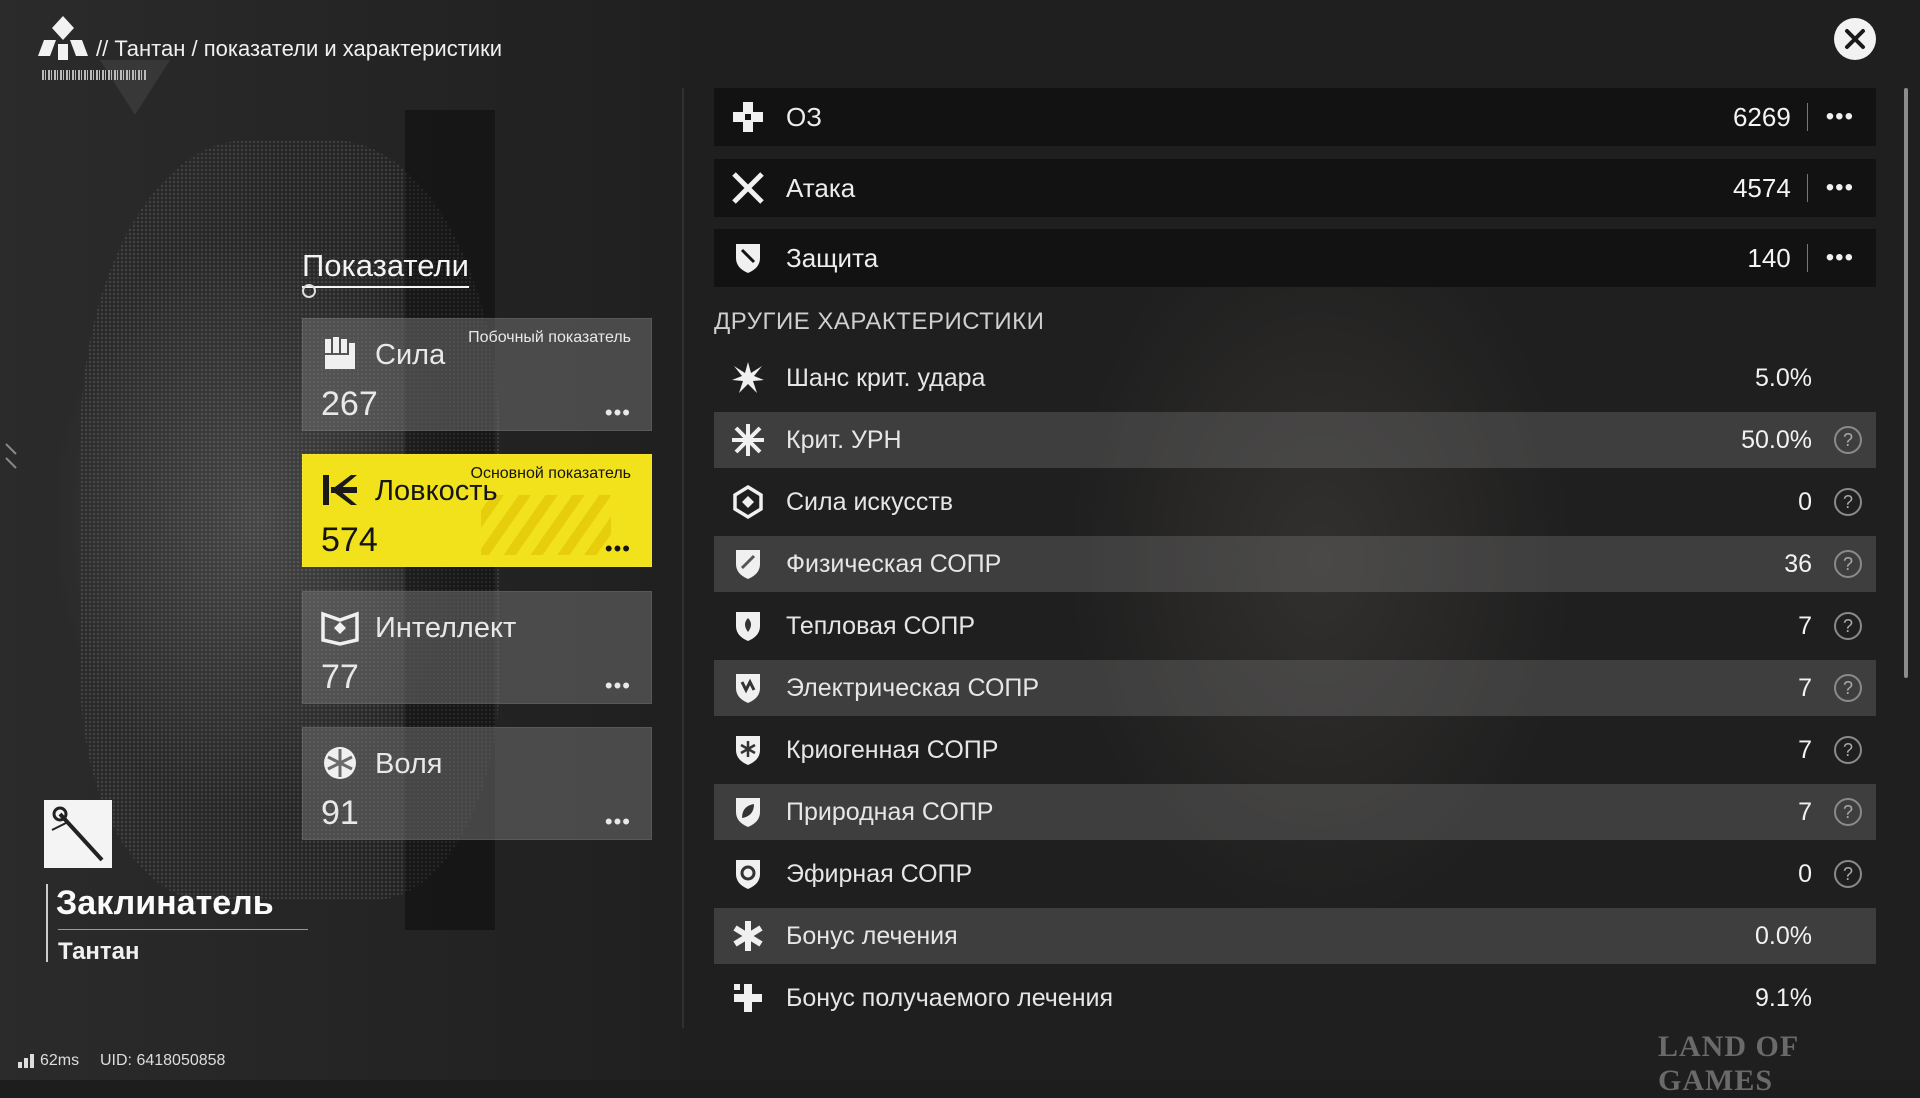  What do you see at coordinates (748, 440) in the screenshot?
I see `crit-damage-icon` at bounding box center [748, 440].